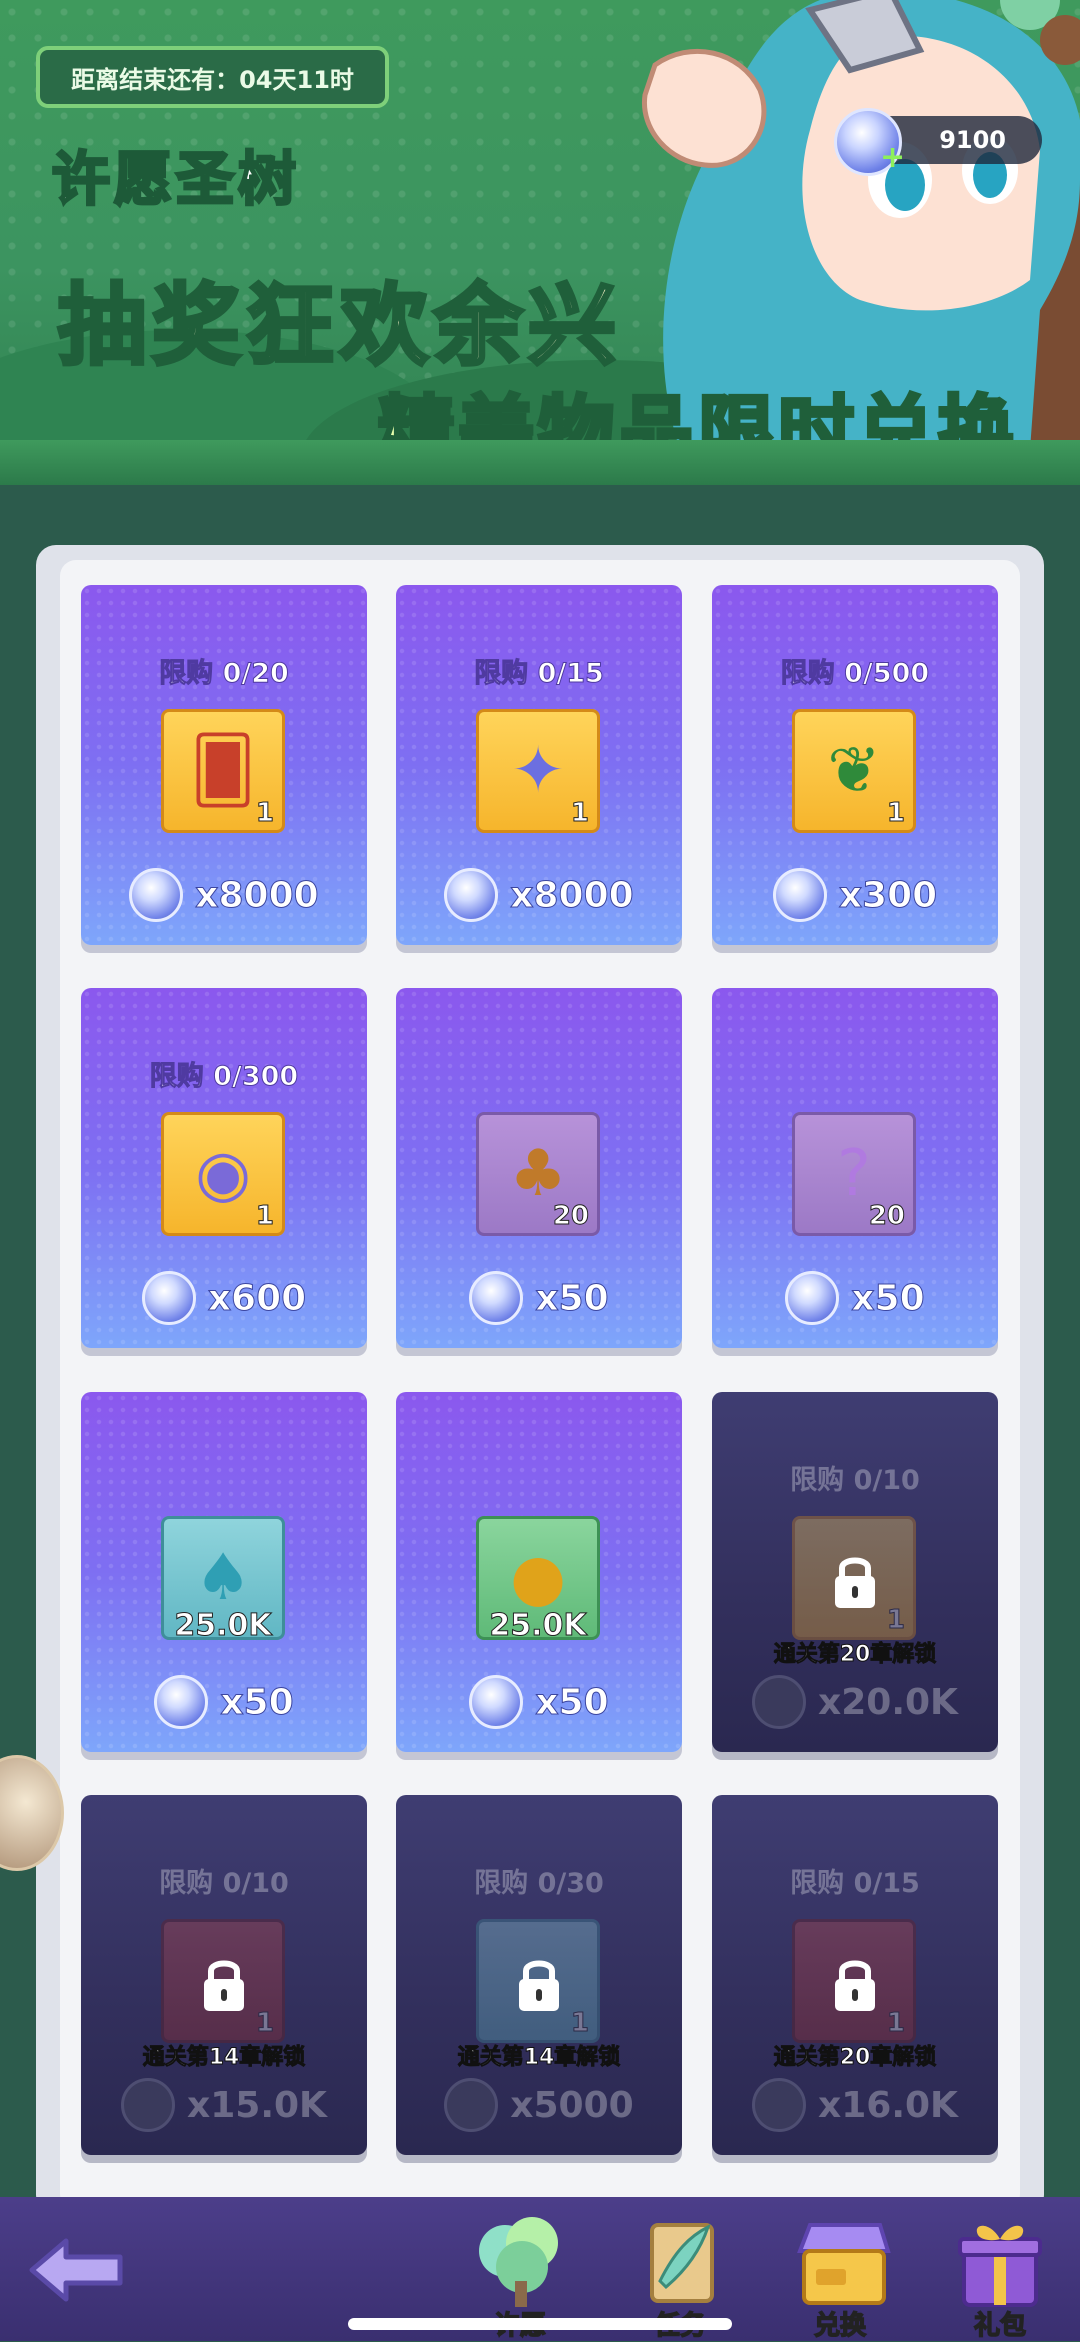 The height and width of the screenshot is (2342, 1080). What do you see at coordinates (339, 325) in the screenshot?
I see `headline: 抽奖狂欢余兴` at bounding box center [339, 325].